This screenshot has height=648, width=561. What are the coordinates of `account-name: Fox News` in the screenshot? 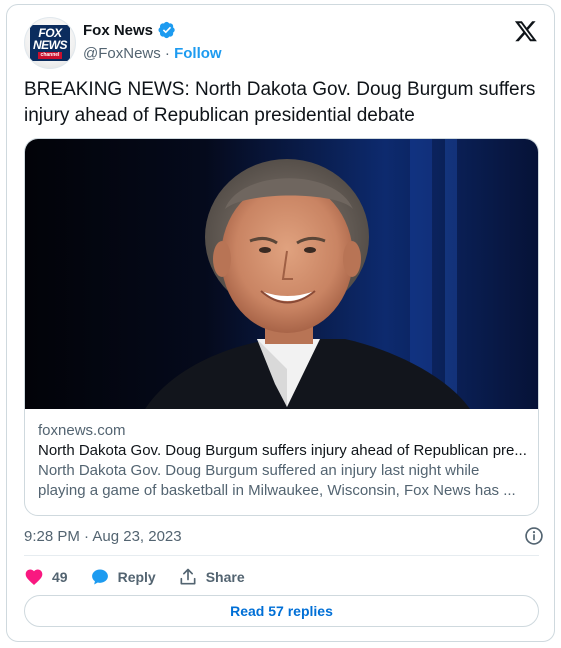 It's located at (118, 30).